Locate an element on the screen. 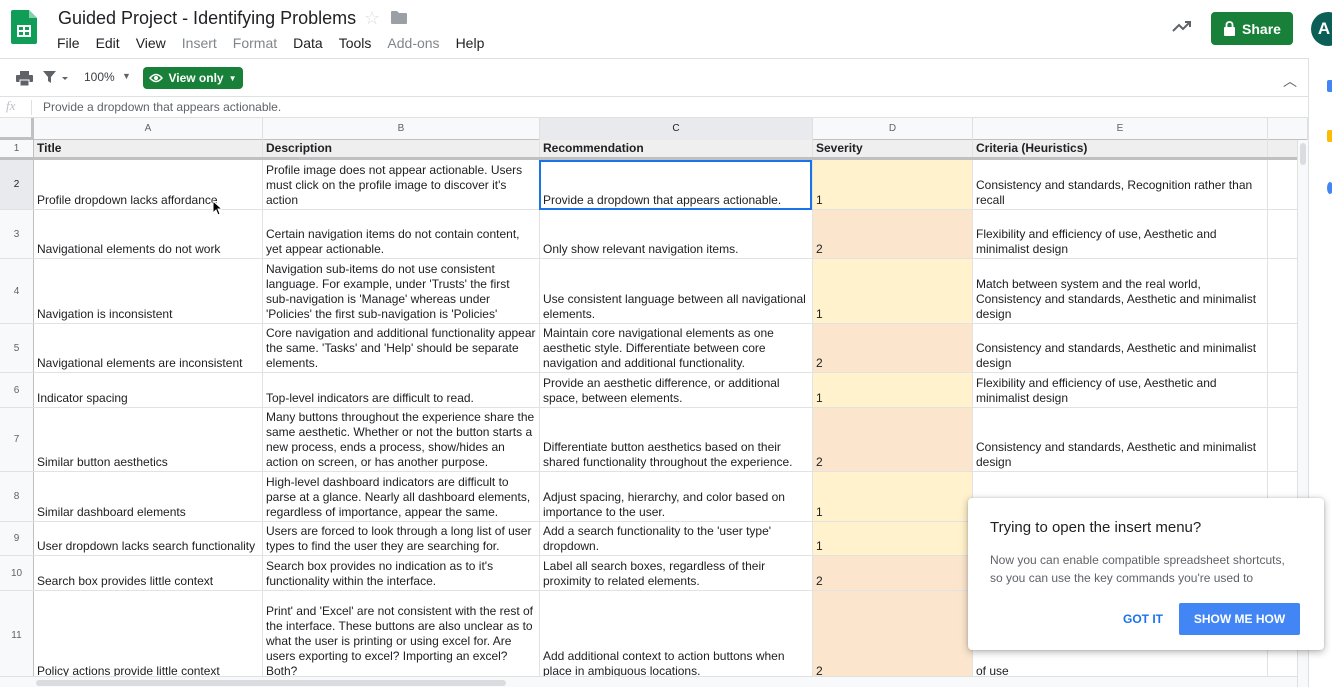  show-me-how-button: SHOW ME HOW is located at coordinates (1239, 619).